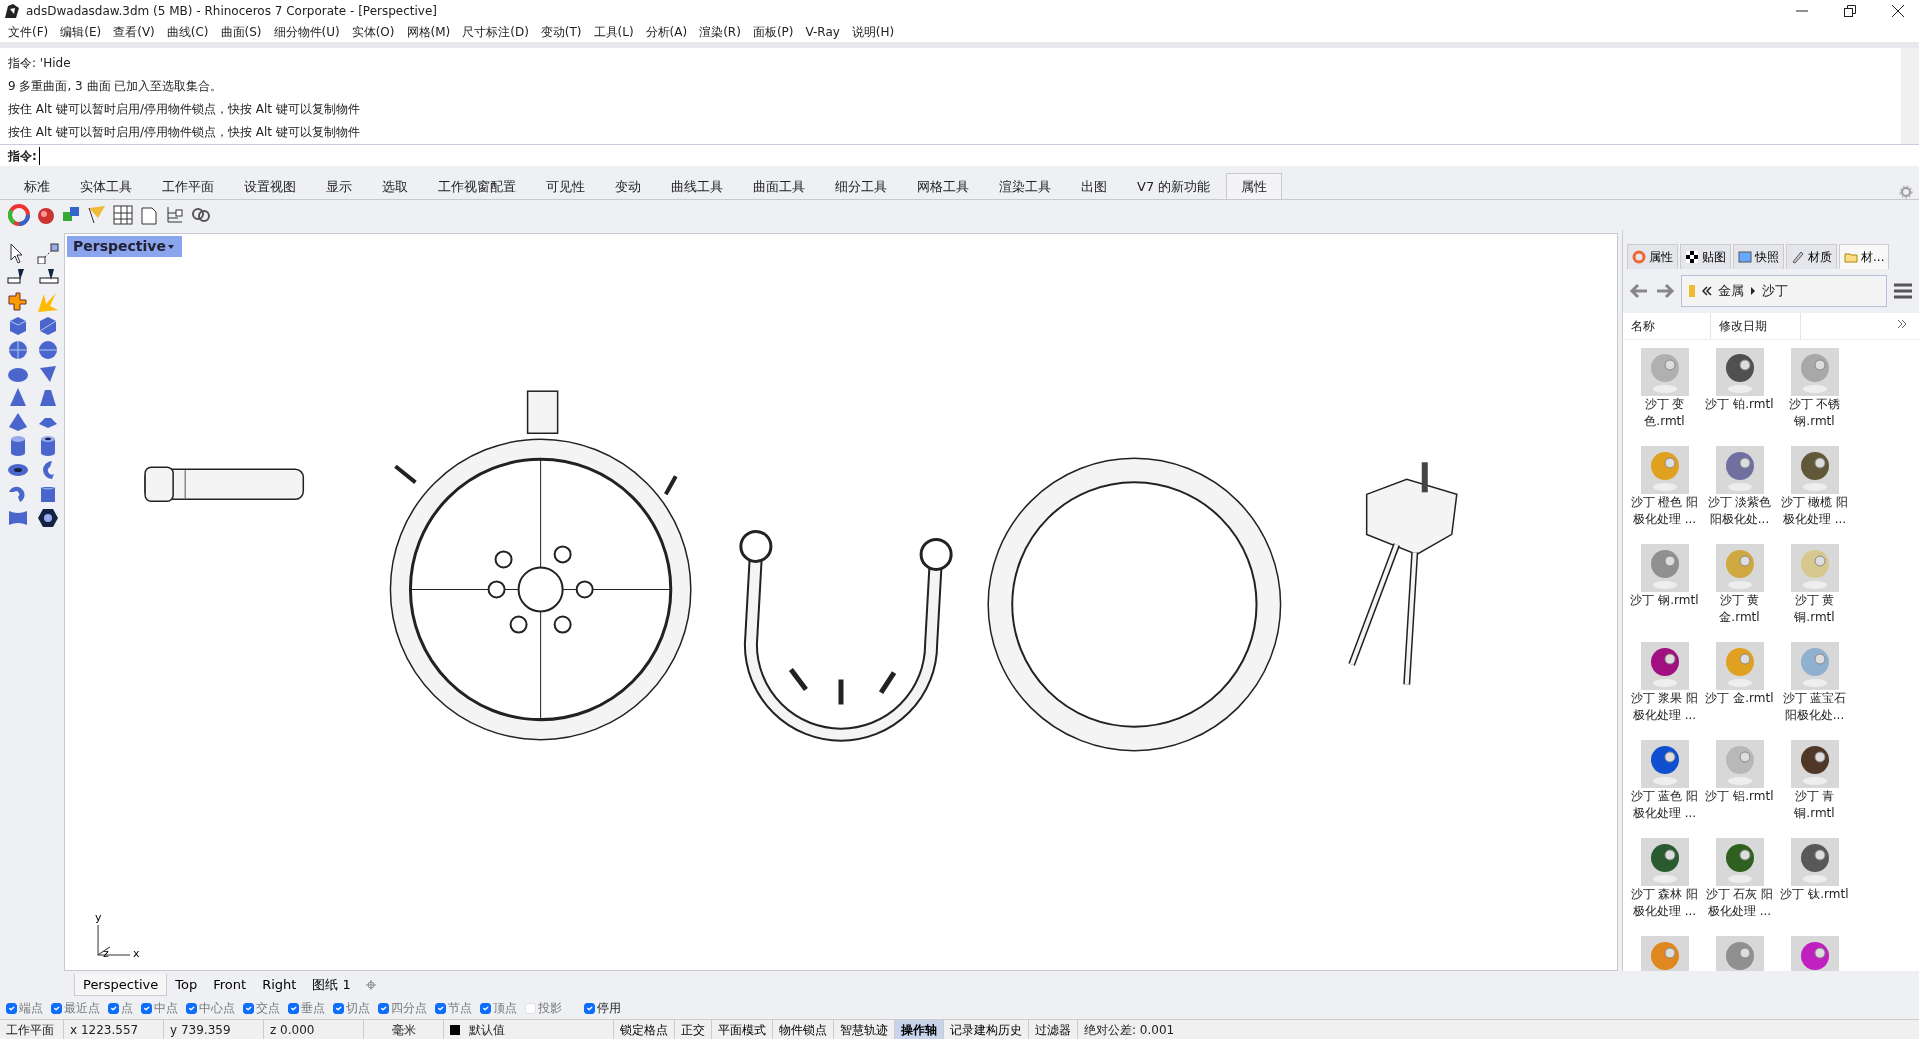 The image size is (1919, 1039). What do you see at coordinates (121, 985) in the screenshot?
I see `viewport-tab: Perspective` at bounding box center [121, 985].